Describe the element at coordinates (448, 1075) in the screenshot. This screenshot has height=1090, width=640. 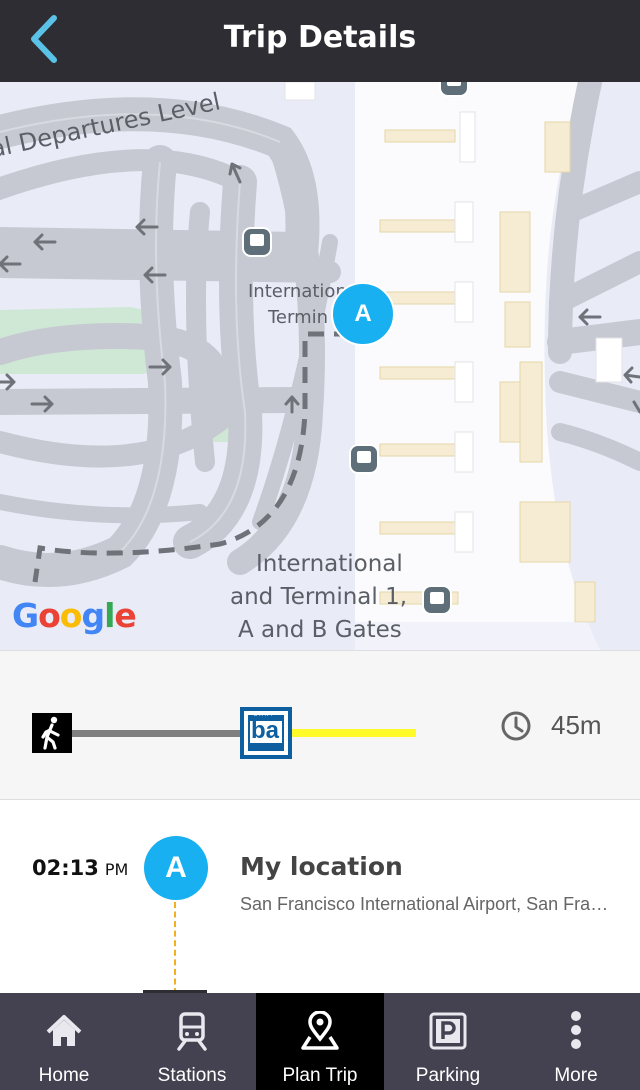
I see `nav-parking-label: Parking` at that location.